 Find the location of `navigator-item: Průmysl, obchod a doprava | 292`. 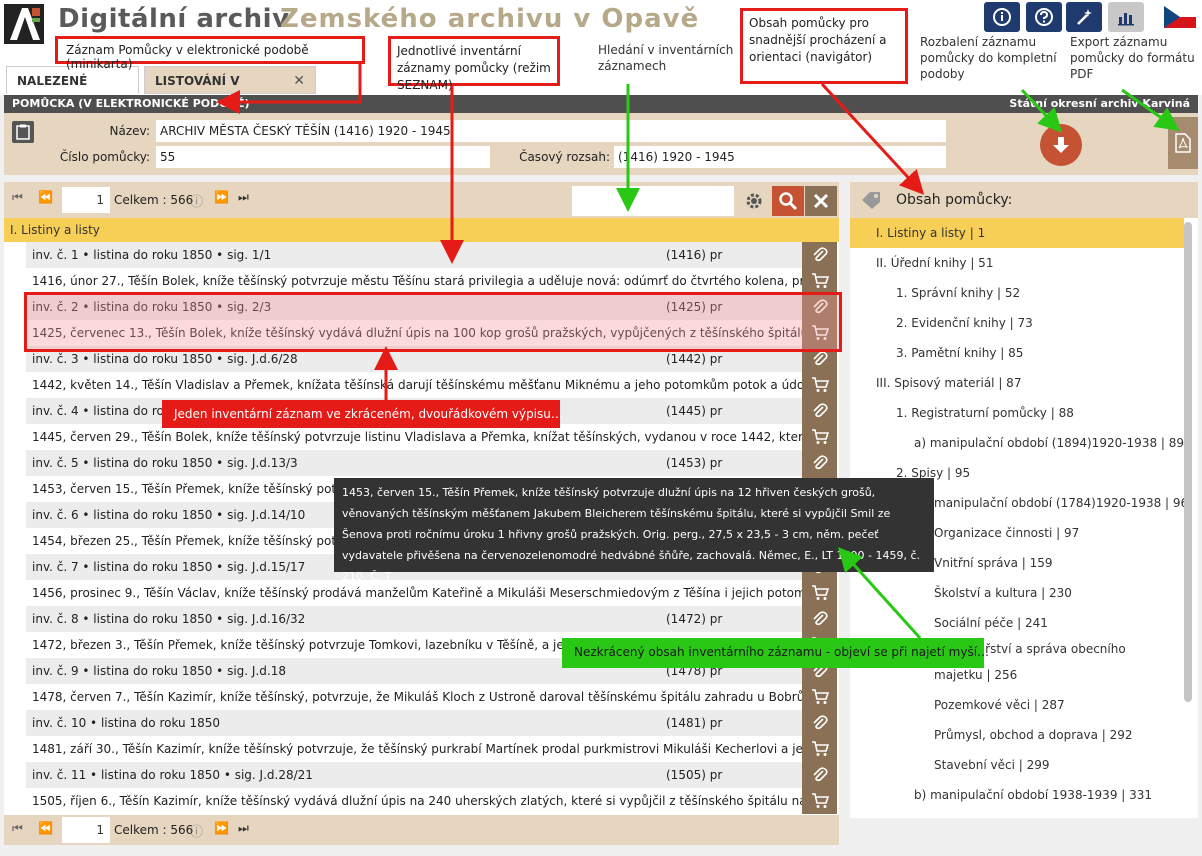

navigator-item: Průmysl, obchod a doprava | 292 is located at coordinates (1017, 735).